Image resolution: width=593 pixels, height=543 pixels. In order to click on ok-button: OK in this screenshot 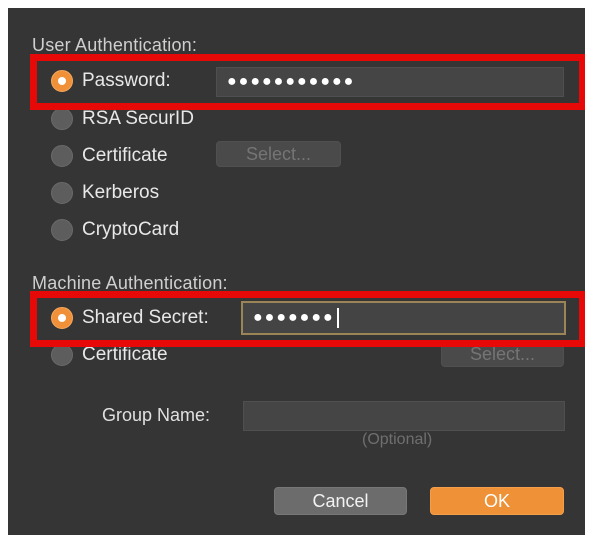, I will do `click(497, 501)`.